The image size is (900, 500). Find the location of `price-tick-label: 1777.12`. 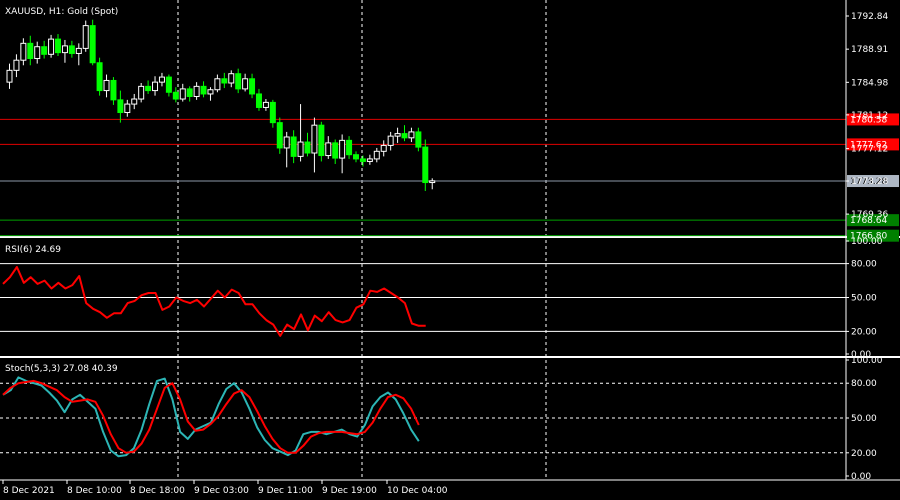

price-tick-label: 1777.12 is located at coordinates (869, 150).